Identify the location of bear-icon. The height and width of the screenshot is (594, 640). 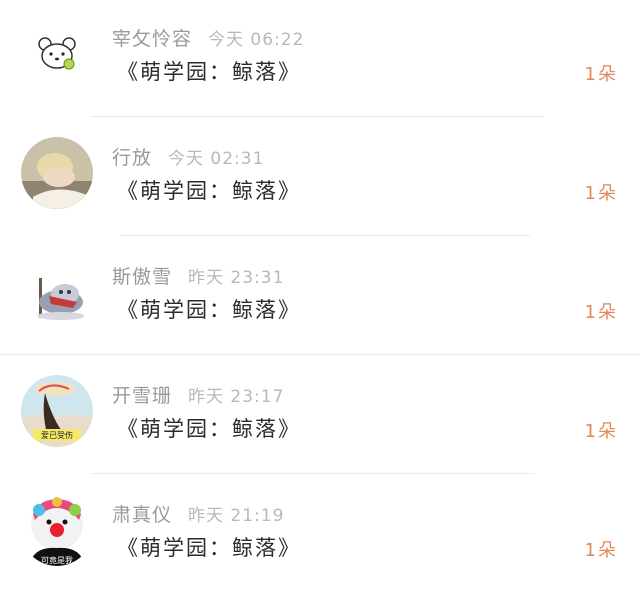
(57, 53).